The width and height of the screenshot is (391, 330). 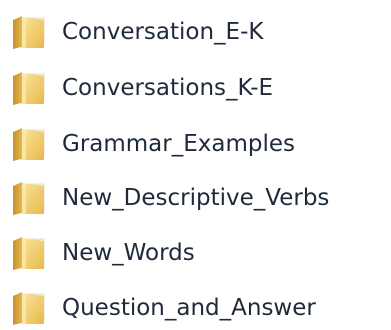 I want to click on folder-item-new-words: New_Words, so click(x=102, y=253).